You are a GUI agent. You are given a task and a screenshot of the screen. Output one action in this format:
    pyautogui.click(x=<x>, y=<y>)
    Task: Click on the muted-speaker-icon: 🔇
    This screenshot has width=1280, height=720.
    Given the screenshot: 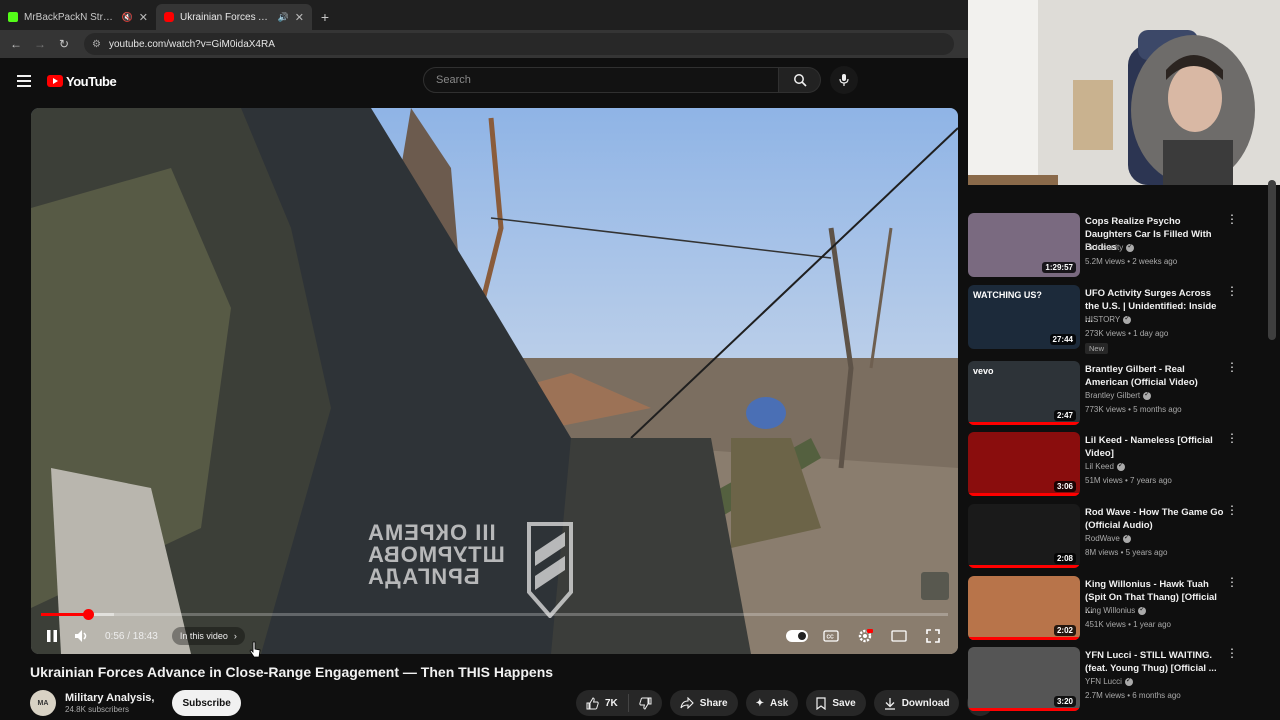 What is the action you would take?
    pyautogui.click(x=127, y=17)
    